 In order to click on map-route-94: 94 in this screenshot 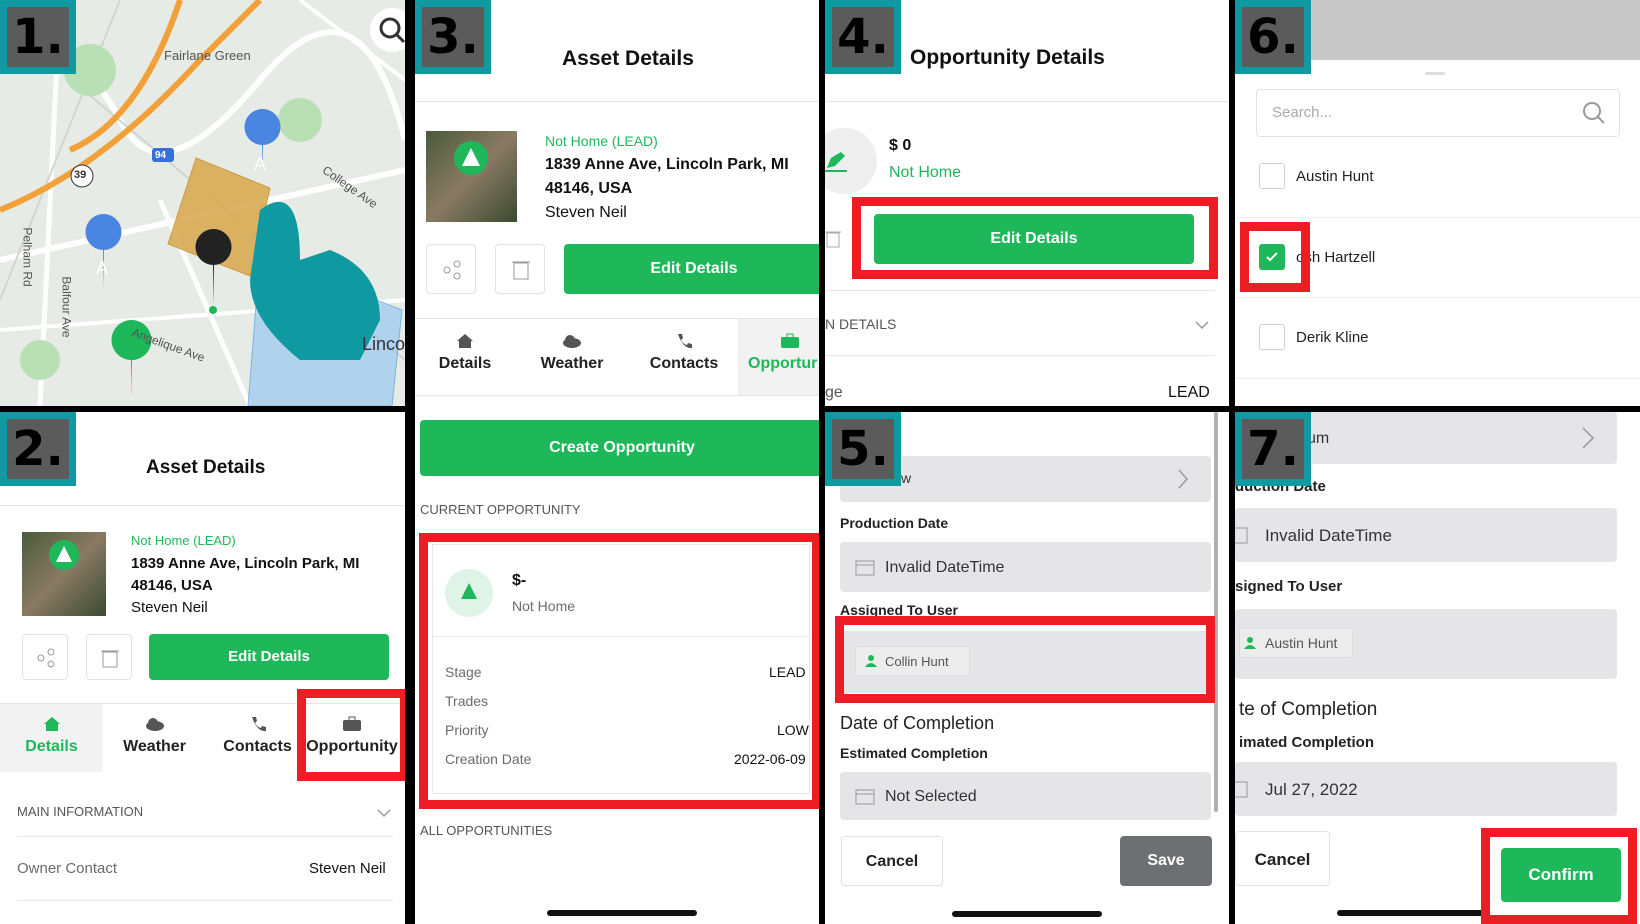, I will do `click(161, 155)`.